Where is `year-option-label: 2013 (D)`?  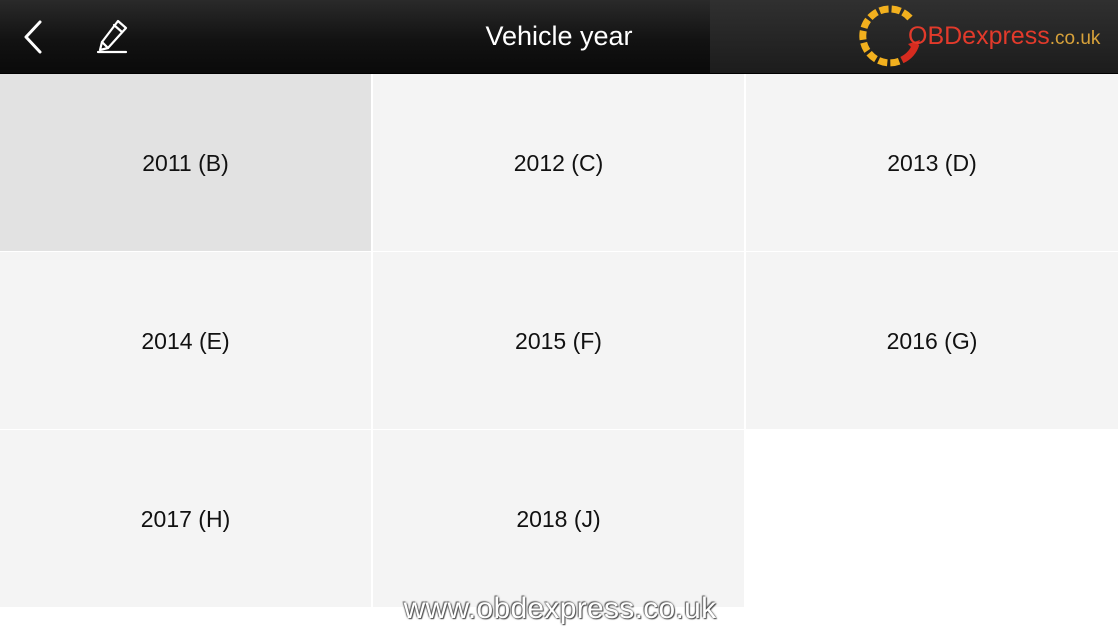
year-option-label: 2013 (D) is located at coordinates (932, 162).